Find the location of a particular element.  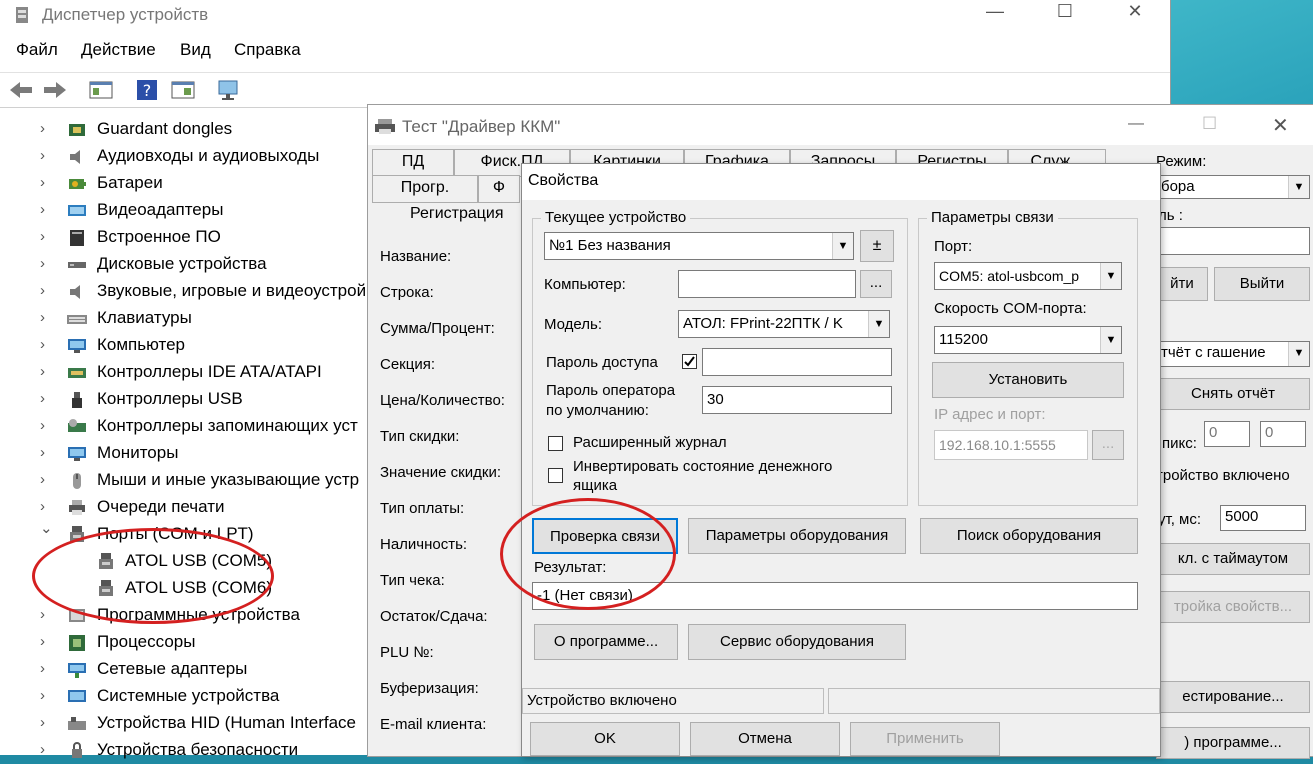

timeout-input: 5000 is located at coordinates (1263, 518).